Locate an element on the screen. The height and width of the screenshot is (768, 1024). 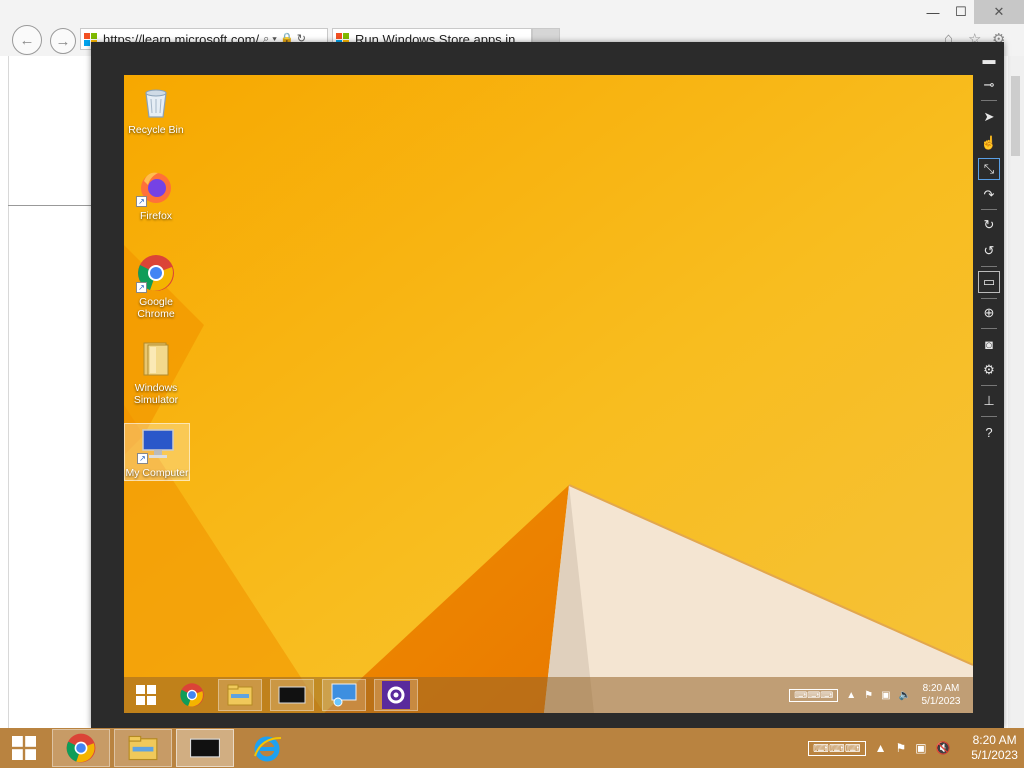
host-taskbar-chrome-button is located at coordinates (81, 748).